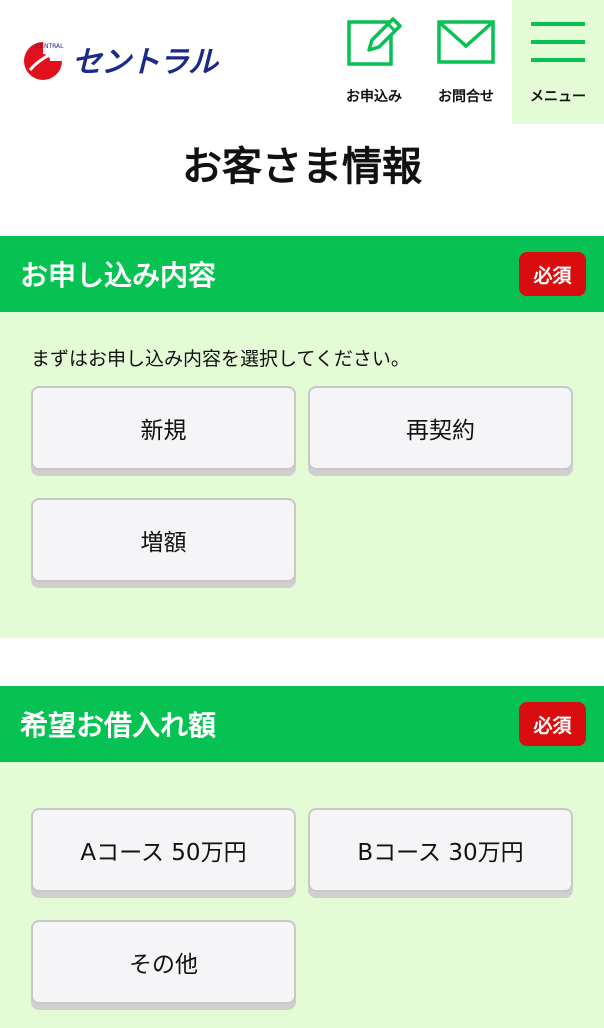  I want to click on apply-button: お申込み, so click(374, 62).